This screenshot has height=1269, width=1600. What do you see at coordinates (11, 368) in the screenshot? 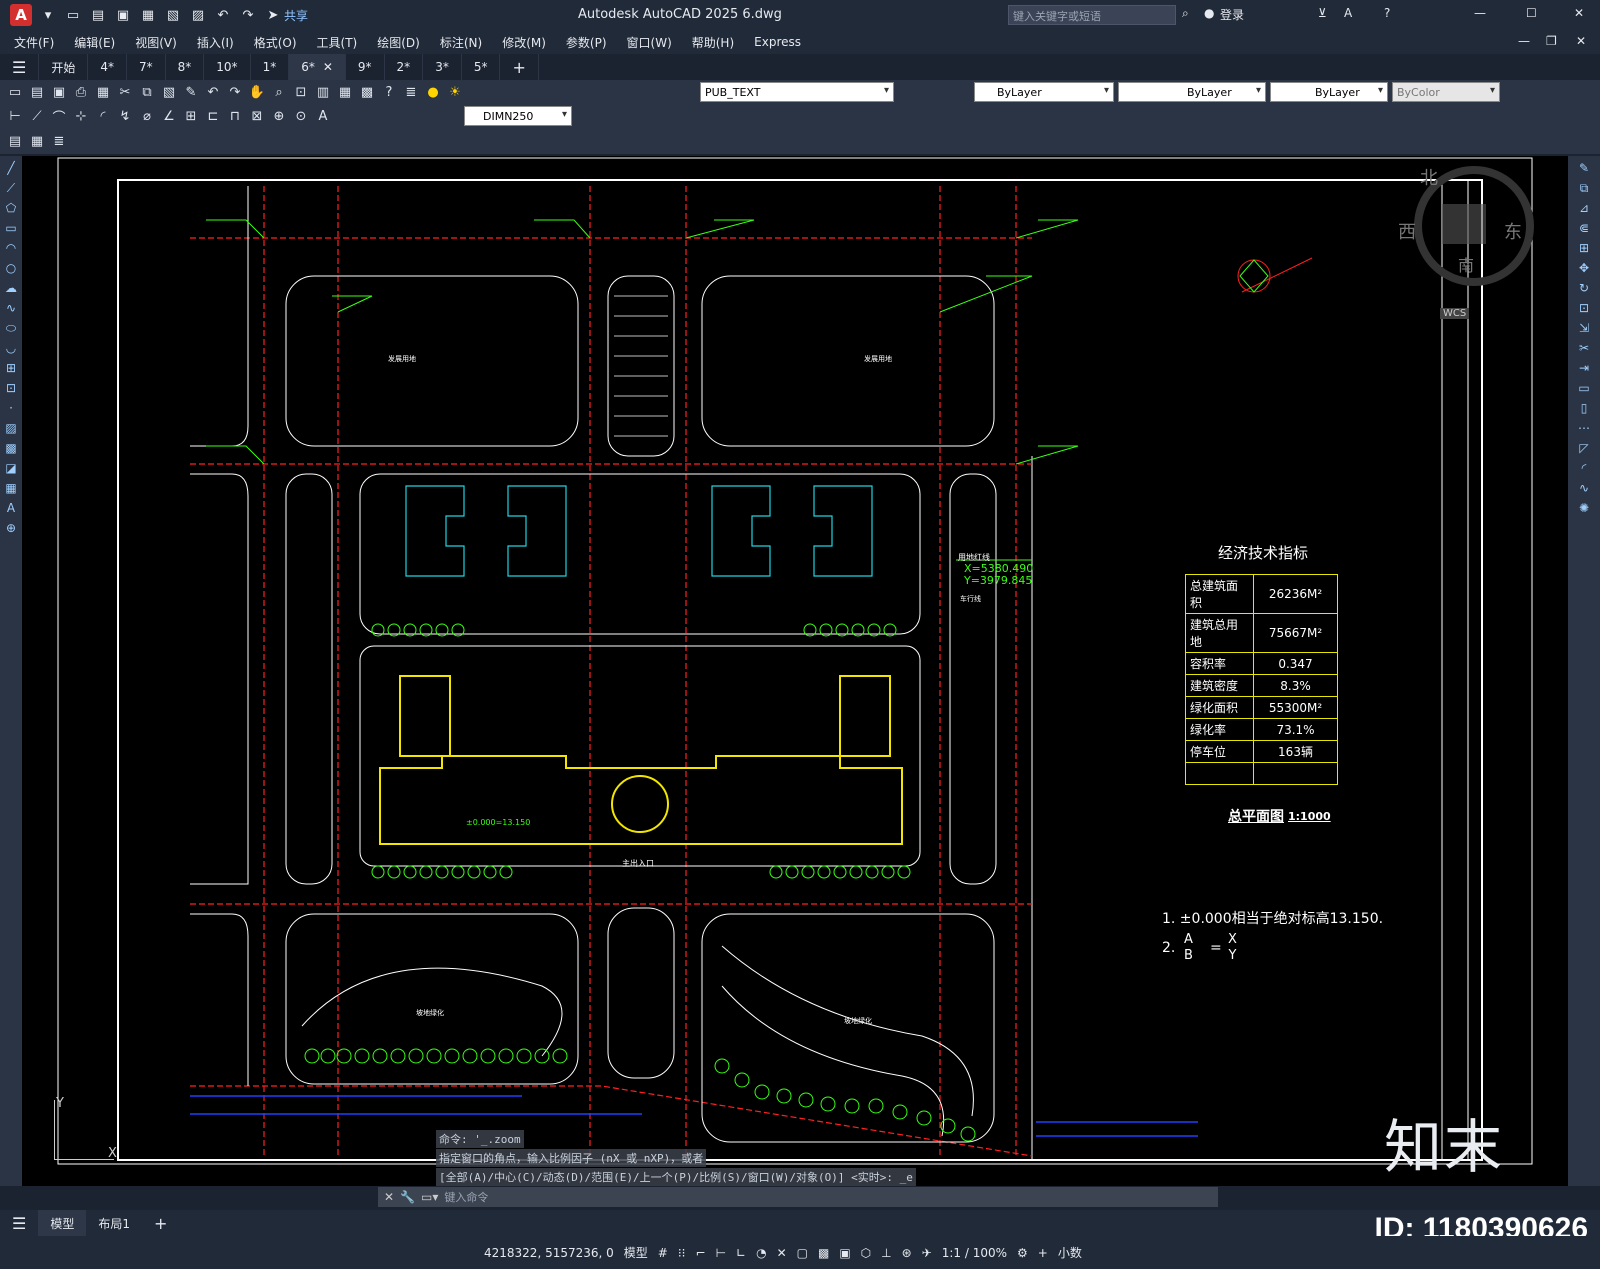
I see `insert-block-icon: ⊞` at bounding box center [11, 368].